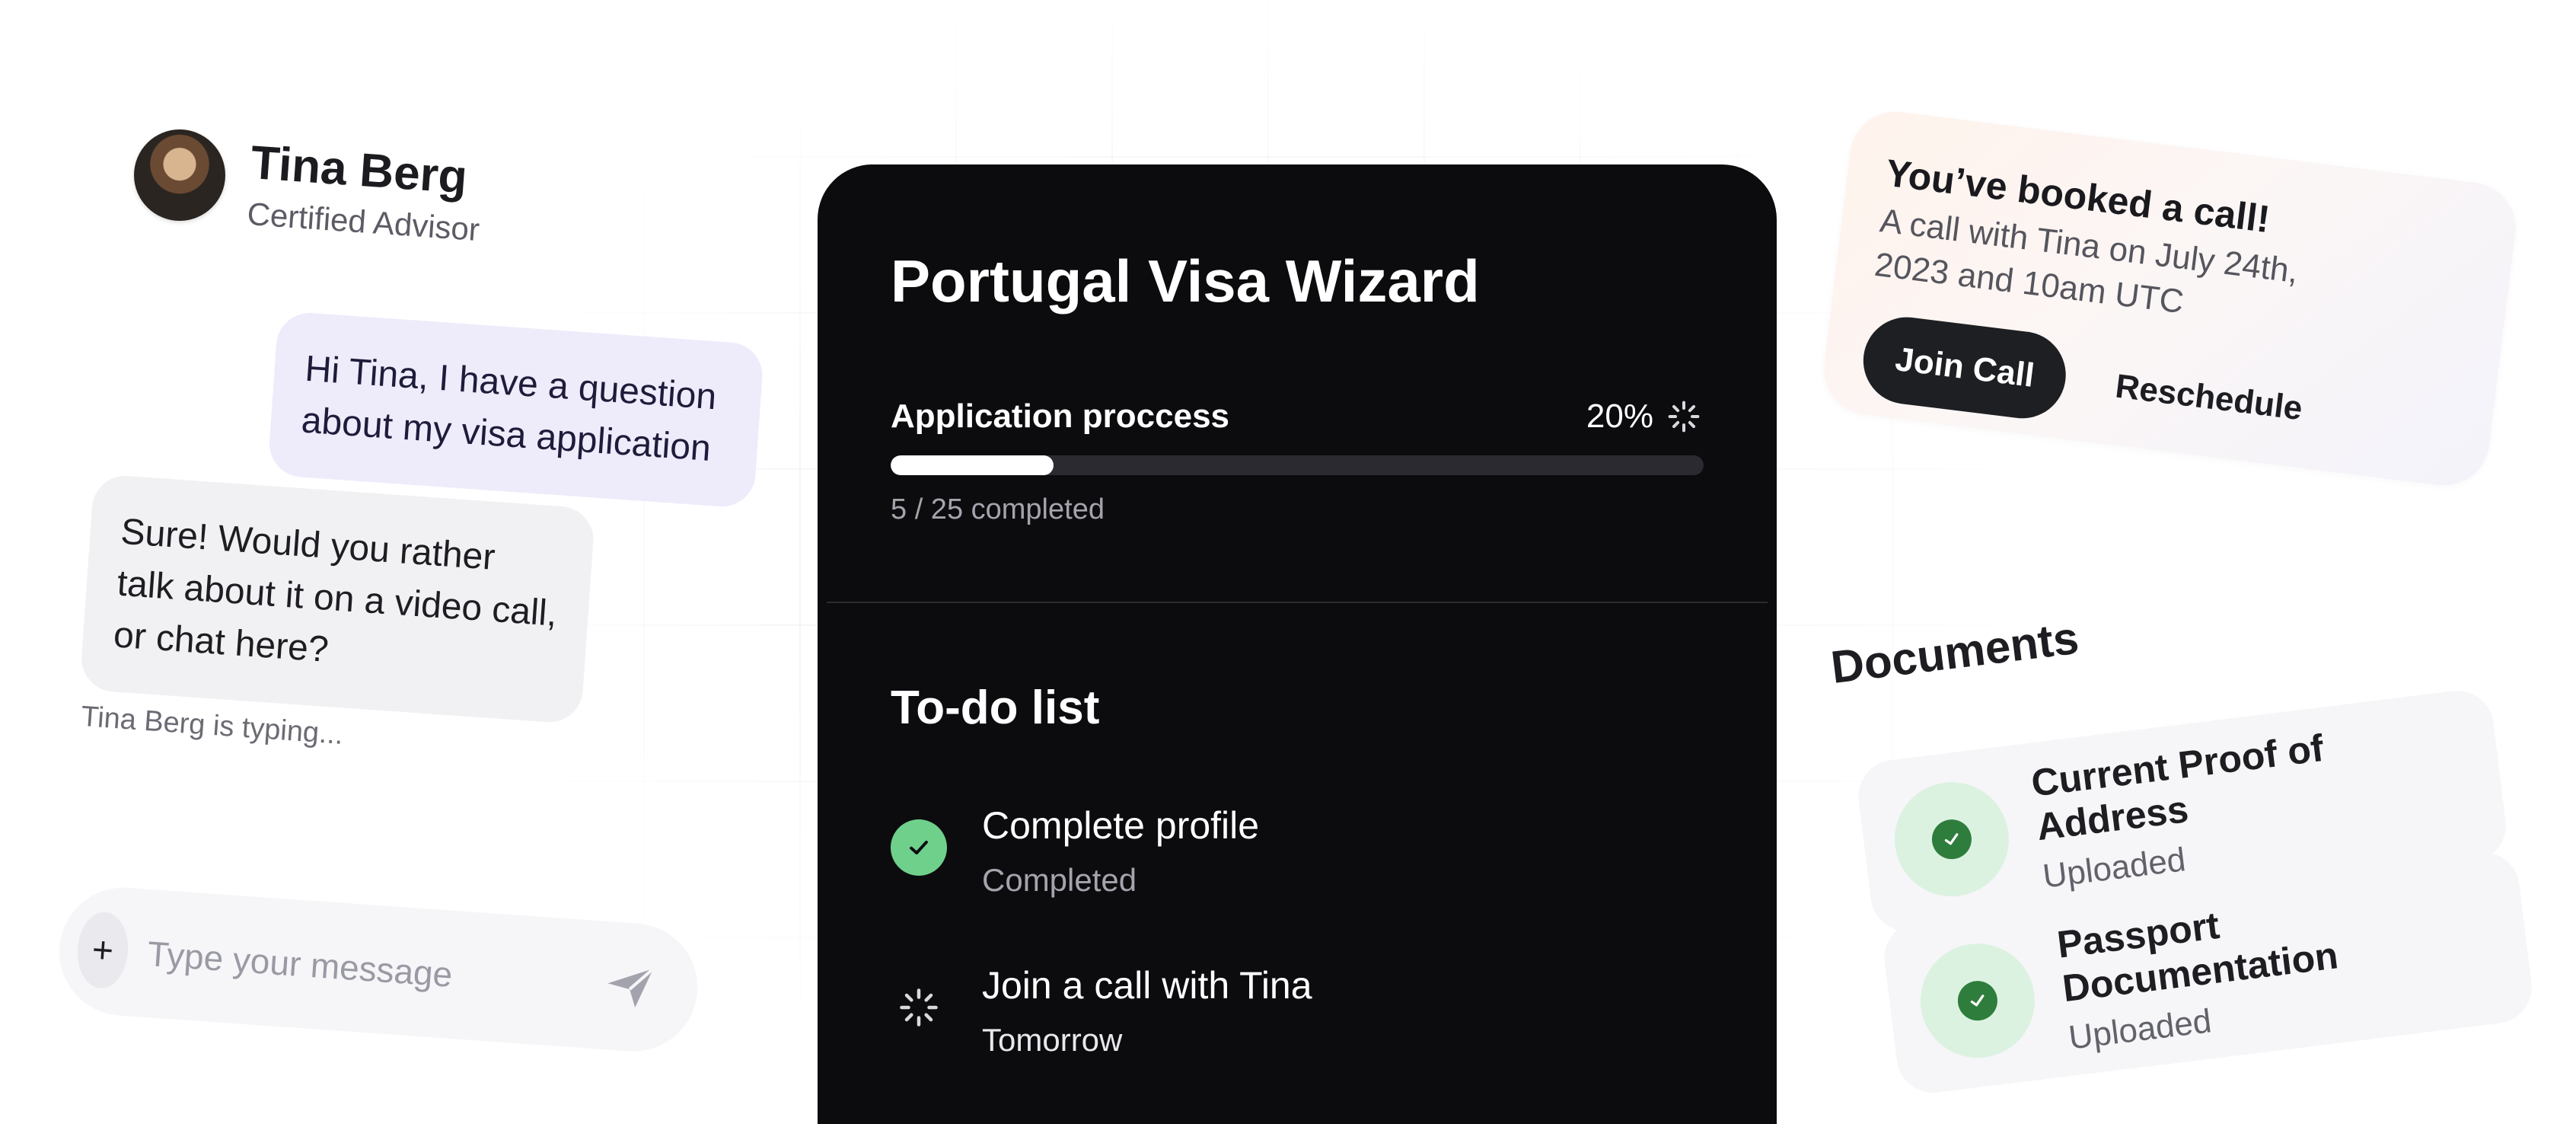 This screenshot has height=1124, width=2576. What do you see at coordinates (1185, 281) in the screenshot?
I see `wizard-title: Portugal Visa Wizard` at bounding box center [1185, 281].